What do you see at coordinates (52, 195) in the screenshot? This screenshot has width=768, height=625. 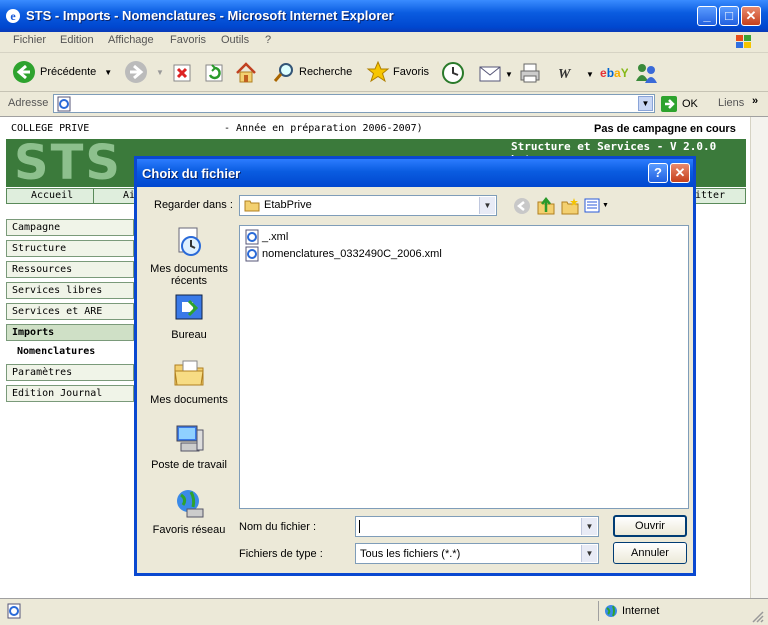 I see `nav-accueil: Accueil` at bounding box center [52, 195].